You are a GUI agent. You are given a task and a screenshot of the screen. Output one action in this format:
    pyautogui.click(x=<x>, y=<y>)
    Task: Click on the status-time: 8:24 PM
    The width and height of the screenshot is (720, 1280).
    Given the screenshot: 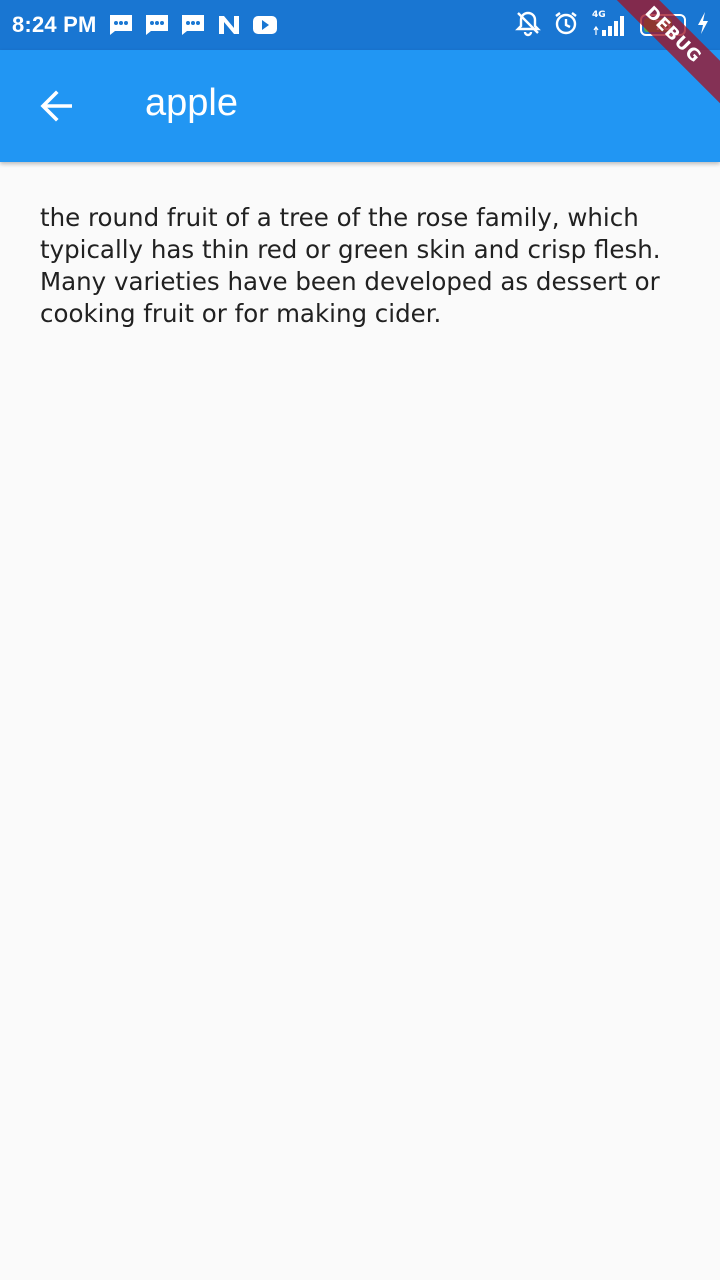 What is the action you would take?
    pyautogui.click(x=54, y=24)
    